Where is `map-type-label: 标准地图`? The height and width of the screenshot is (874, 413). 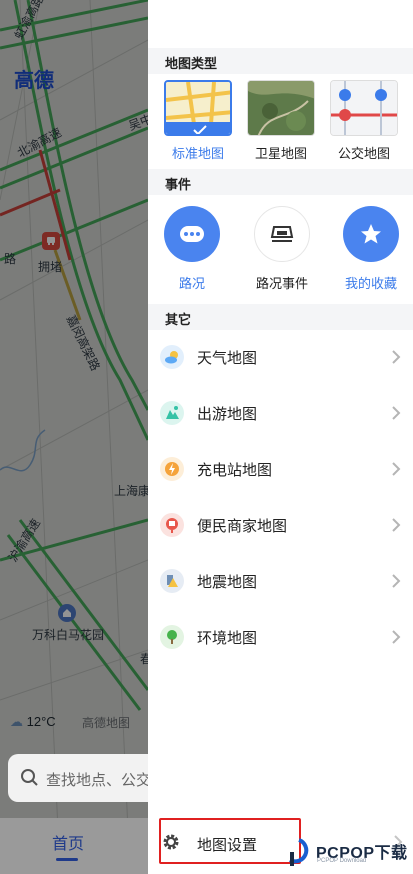
map-type-label: 标准地图 is located at coordinates (198, 152).